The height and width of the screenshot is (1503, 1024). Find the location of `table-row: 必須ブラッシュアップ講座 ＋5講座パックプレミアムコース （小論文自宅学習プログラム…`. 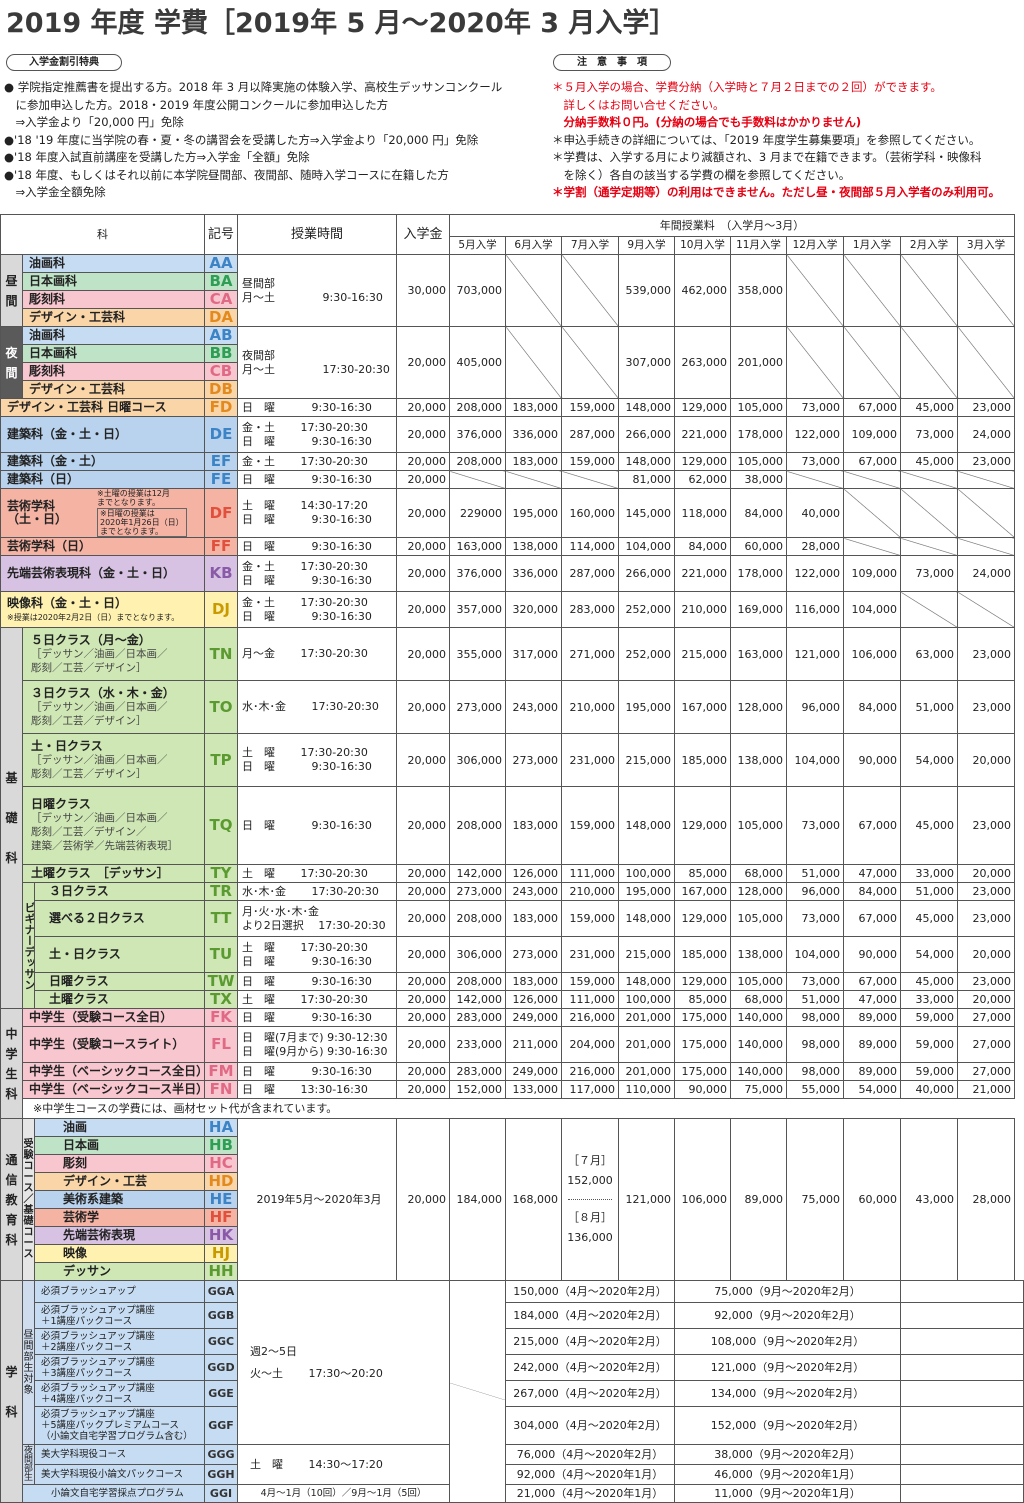

table-row: 必須ブラッシュアップ講座 ＋5講座パックプレミアムコース （小論文自宅学習プログラム… is located at coordinates (512, 1425).